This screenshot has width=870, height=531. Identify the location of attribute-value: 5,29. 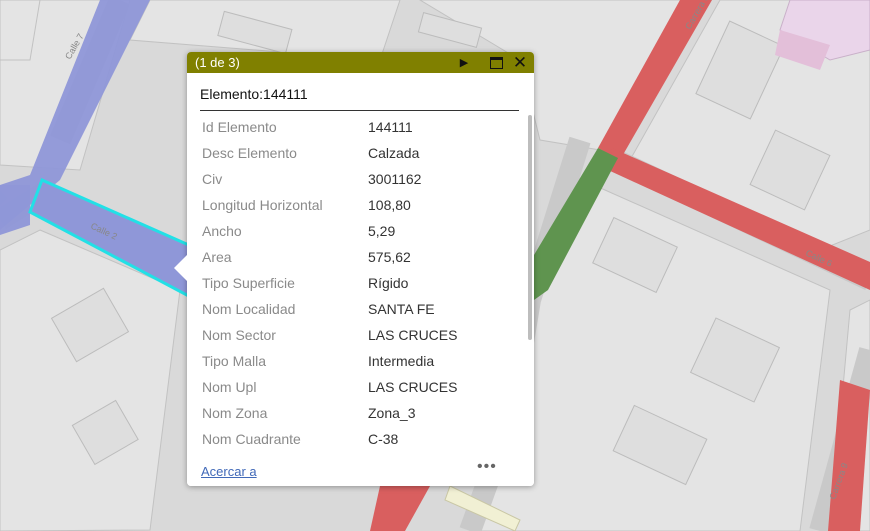
(382, 231).